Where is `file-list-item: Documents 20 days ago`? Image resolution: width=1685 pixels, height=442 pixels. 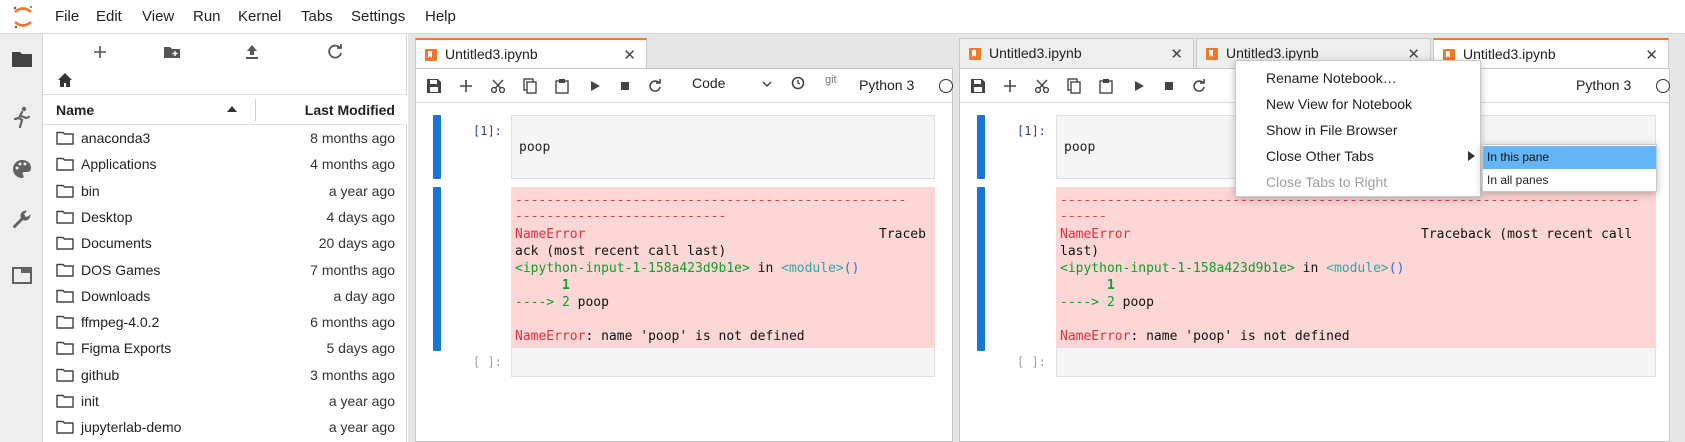
file-list-item: Documents 20 days ago is located at coordinates (225, 244).